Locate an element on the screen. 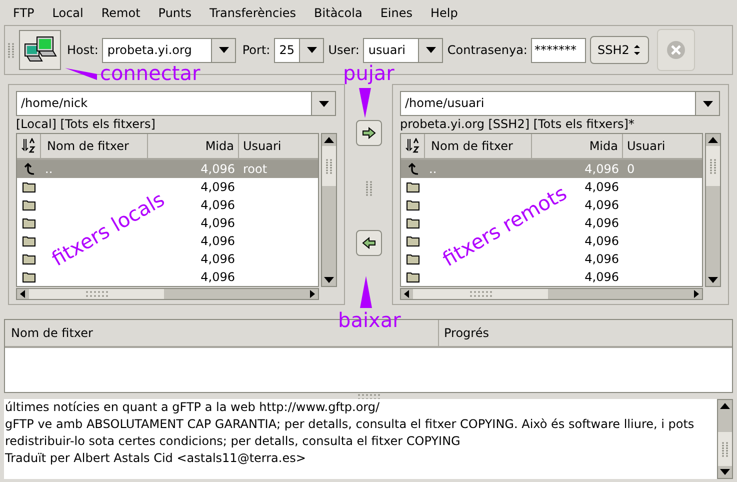 The height and width of the screenshot is (482, 737). spinner-icon is located at coordinates (637, 50).